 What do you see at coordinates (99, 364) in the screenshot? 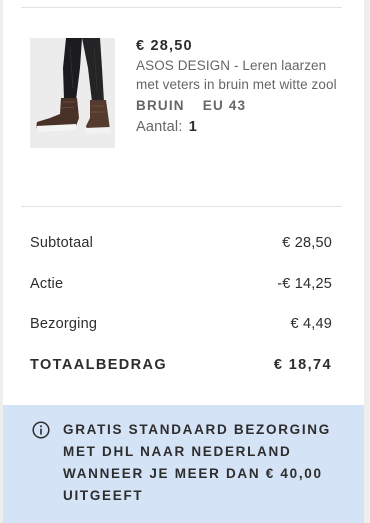
I see `total-label: TOTAALBEDRAG` at bounding box center [99, 364].